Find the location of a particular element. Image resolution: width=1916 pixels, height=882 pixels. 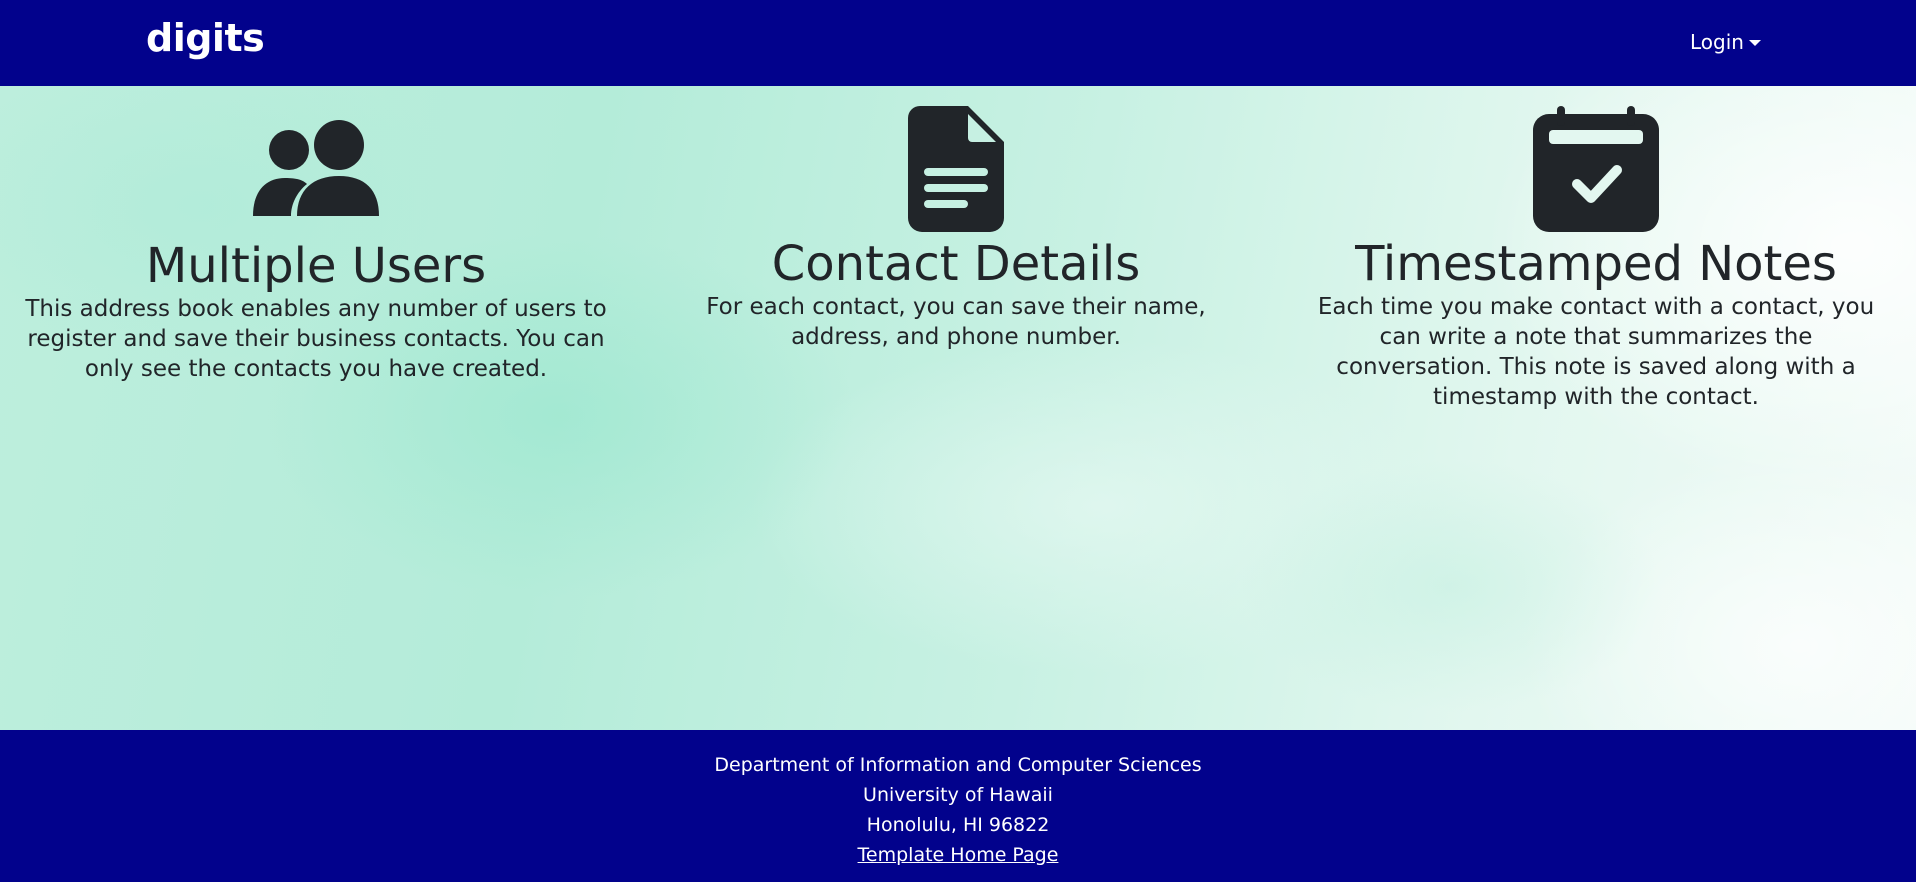

top-navbar: digits Login is located at coordinates (958, 43).